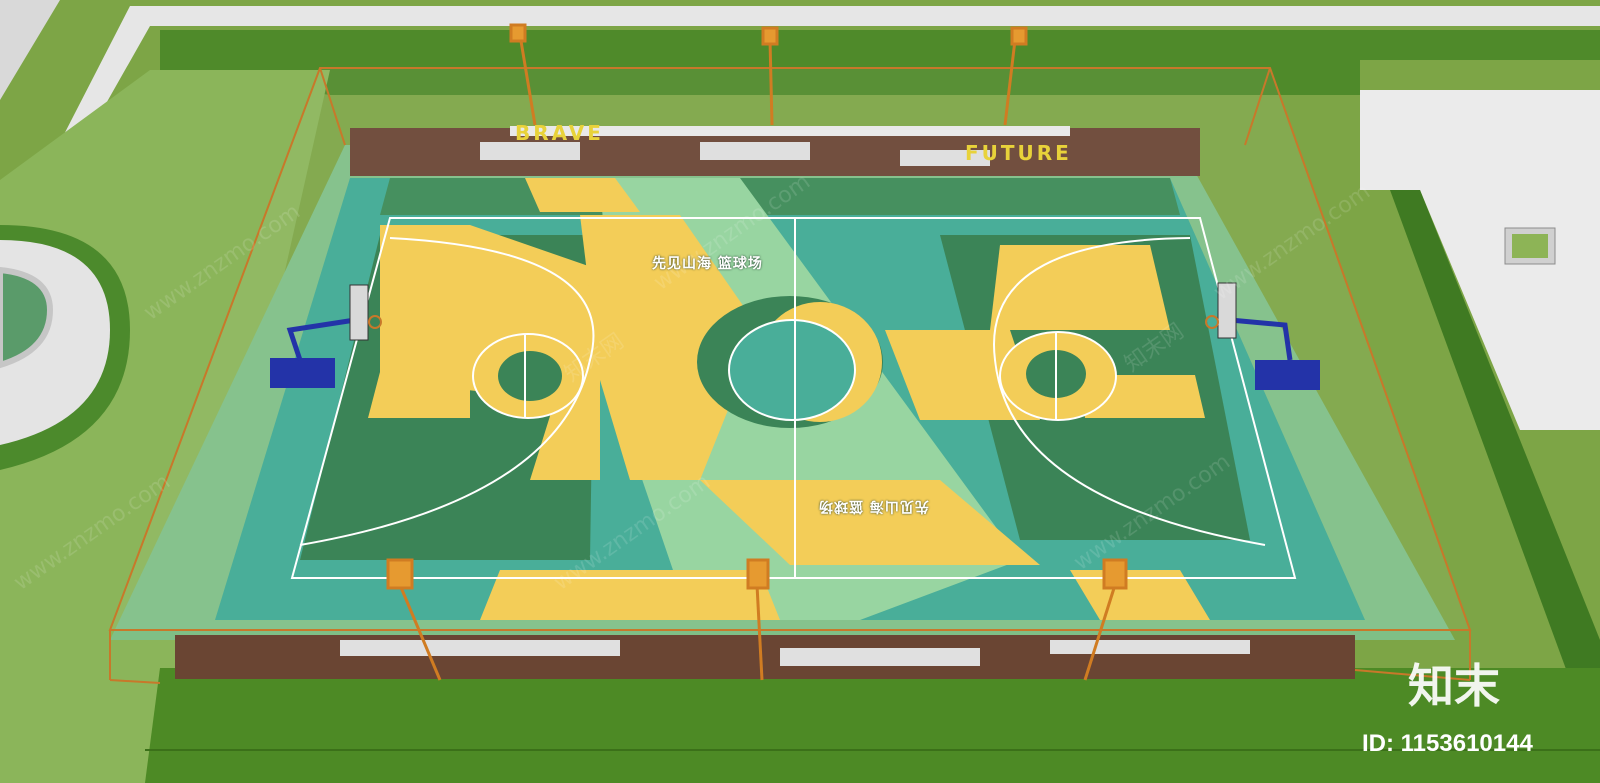  What do you see at coordinates (765, 657) in the screenshot?
I see `bleachers-bottom` at bounding box center [765, 657].